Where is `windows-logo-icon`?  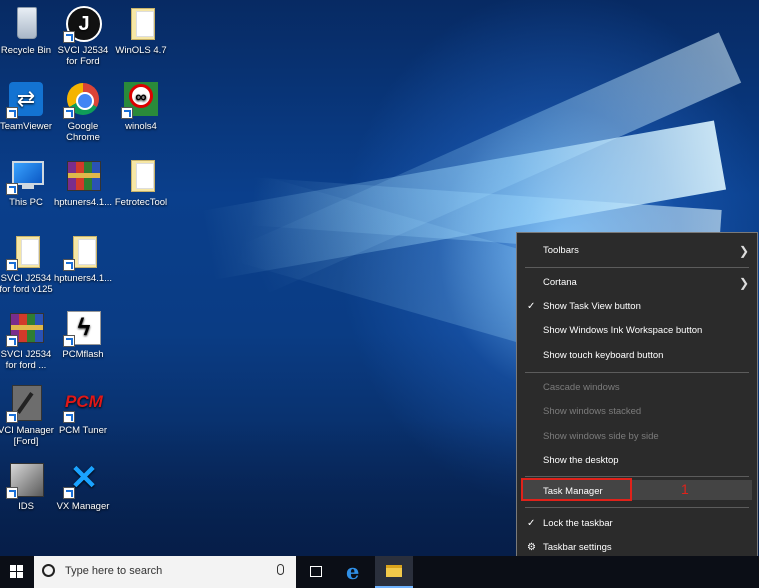
windows-logo-icon is located at coordinates (17, 572).